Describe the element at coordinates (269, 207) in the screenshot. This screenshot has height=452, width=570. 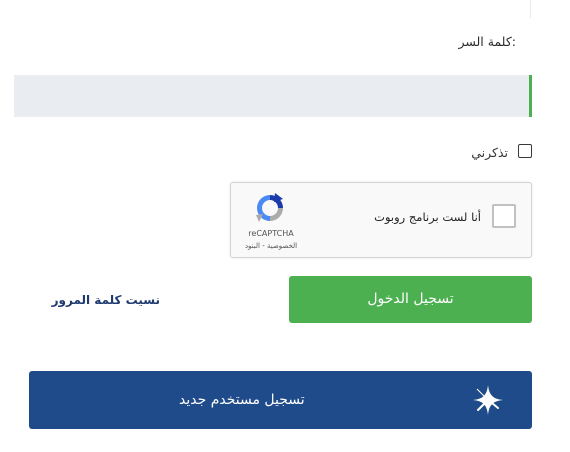
I see `recaptcha-logo-icon` at that location.